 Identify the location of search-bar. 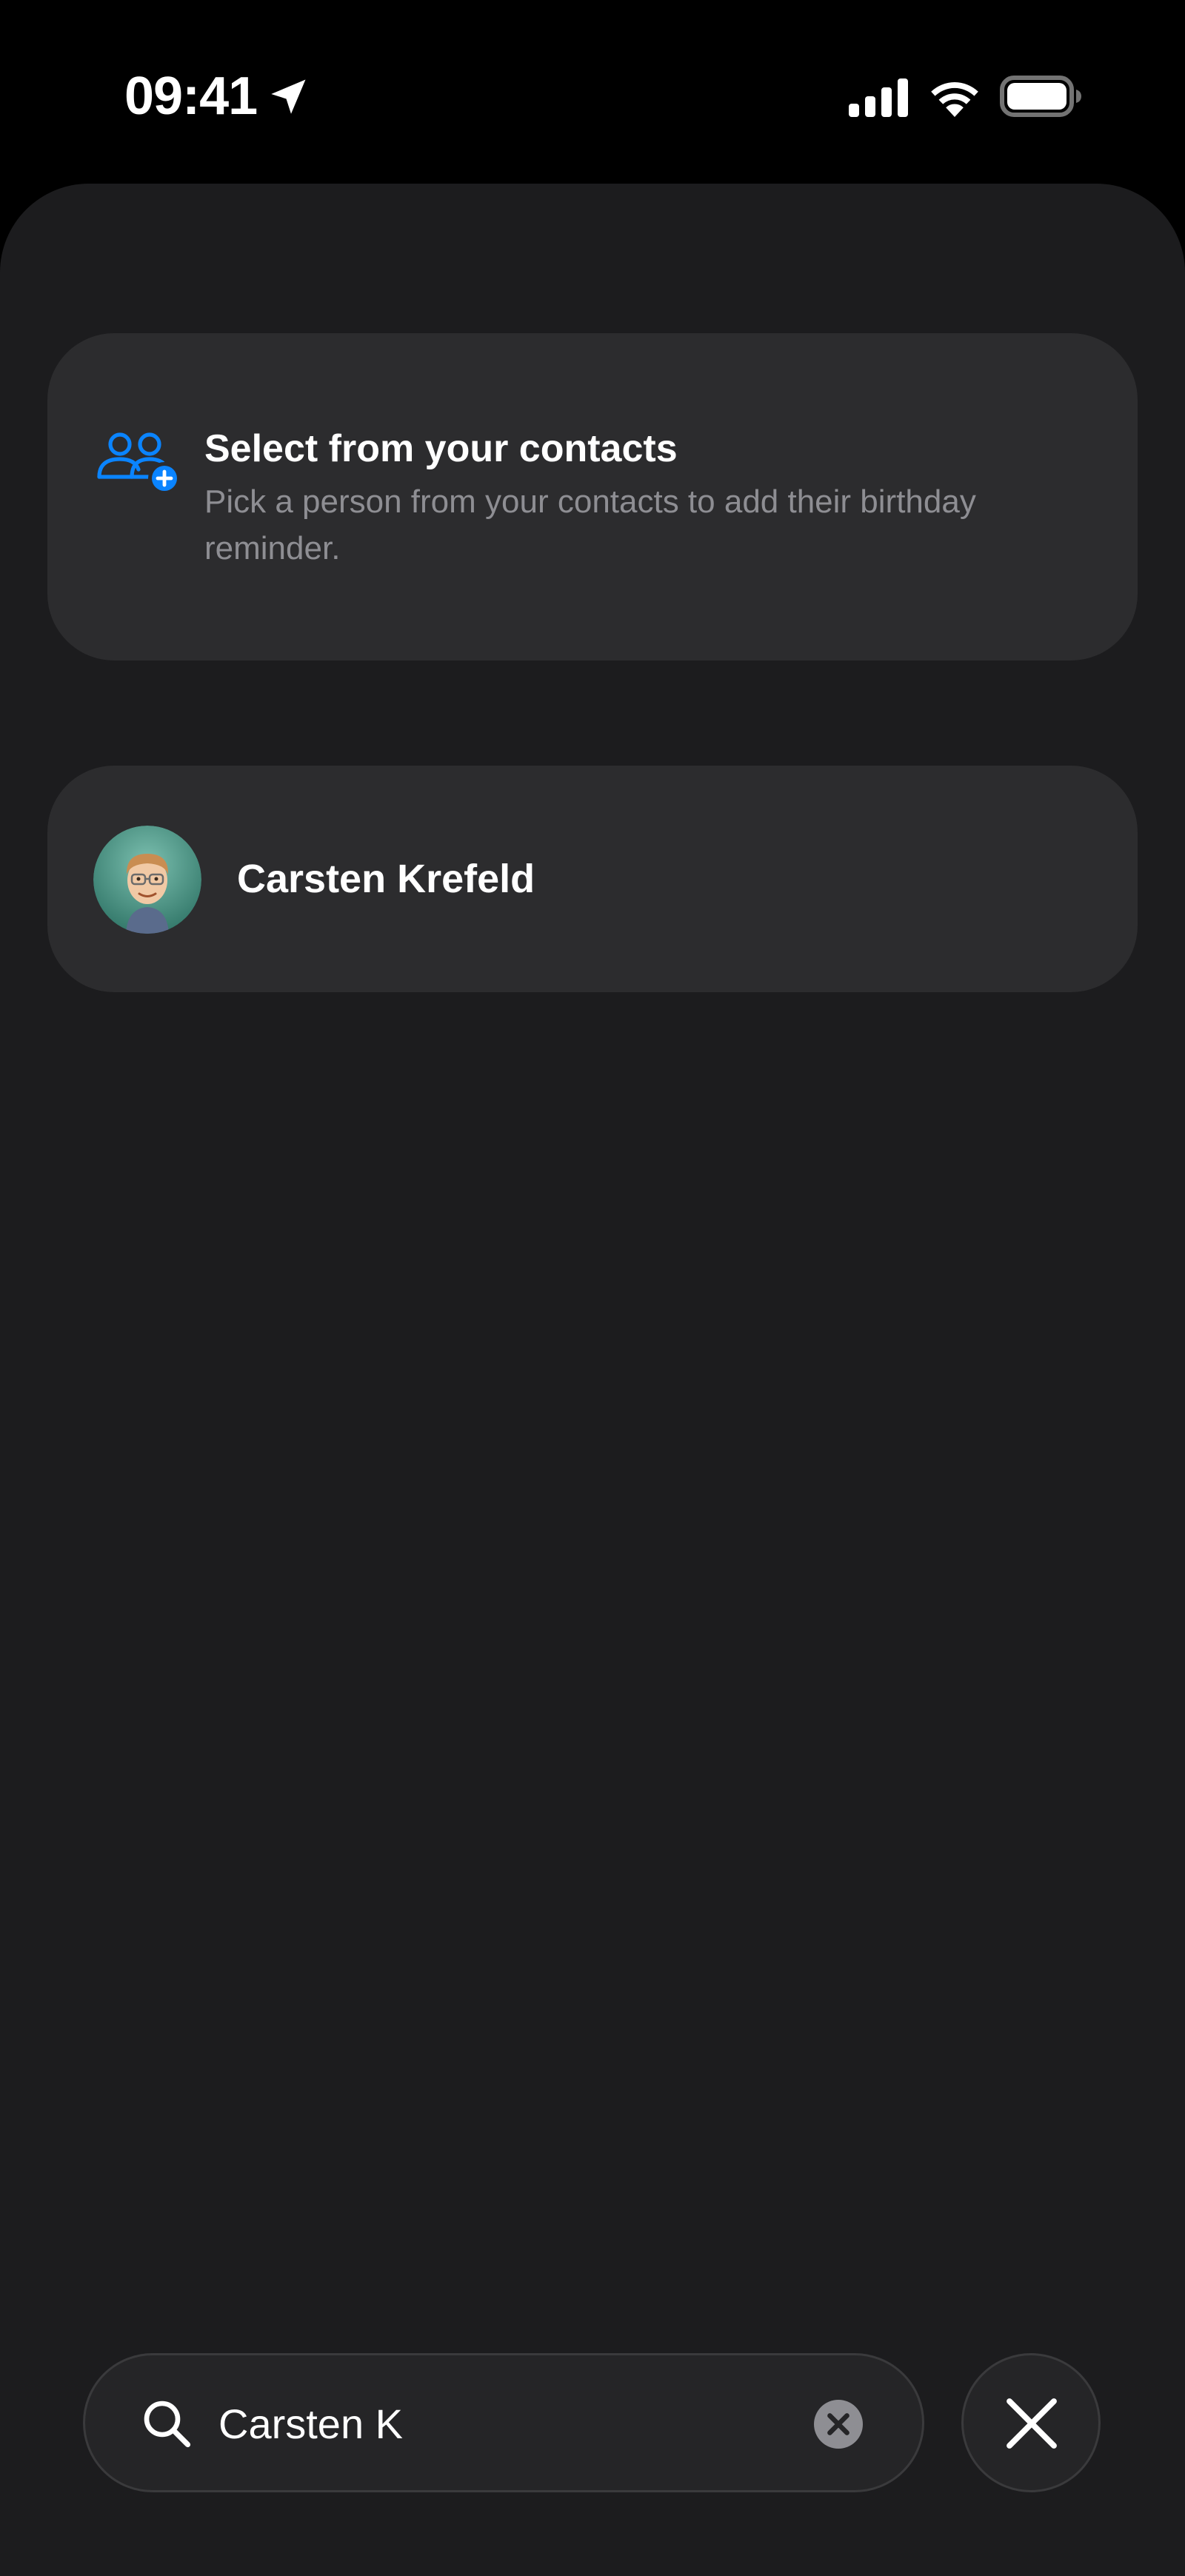
(503, 2422).